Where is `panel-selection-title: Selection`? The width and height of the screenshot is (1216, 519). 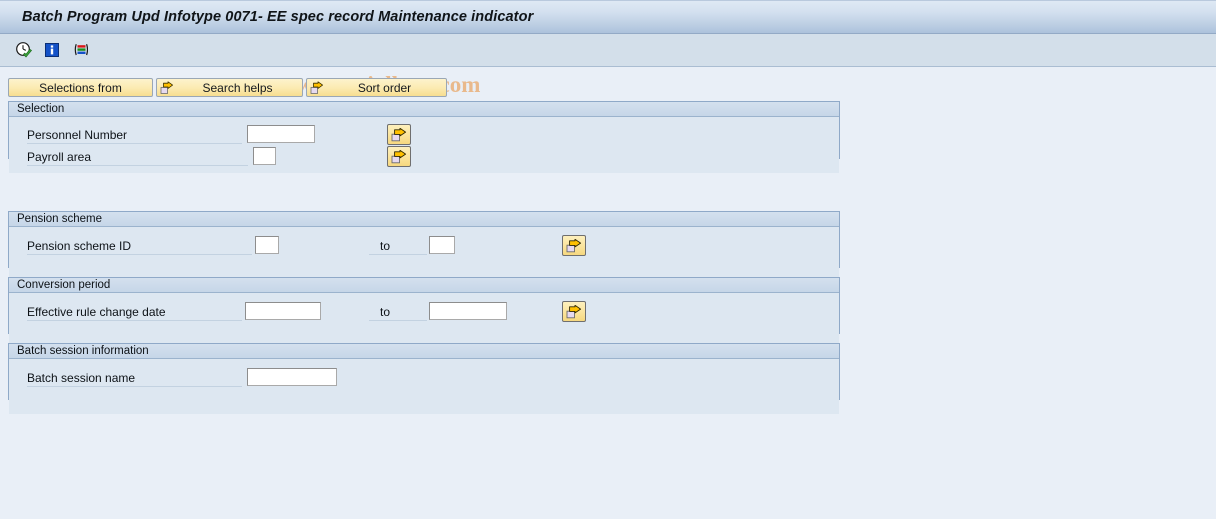 panel-selection-title: Selection is located at coordinates (424, 109).